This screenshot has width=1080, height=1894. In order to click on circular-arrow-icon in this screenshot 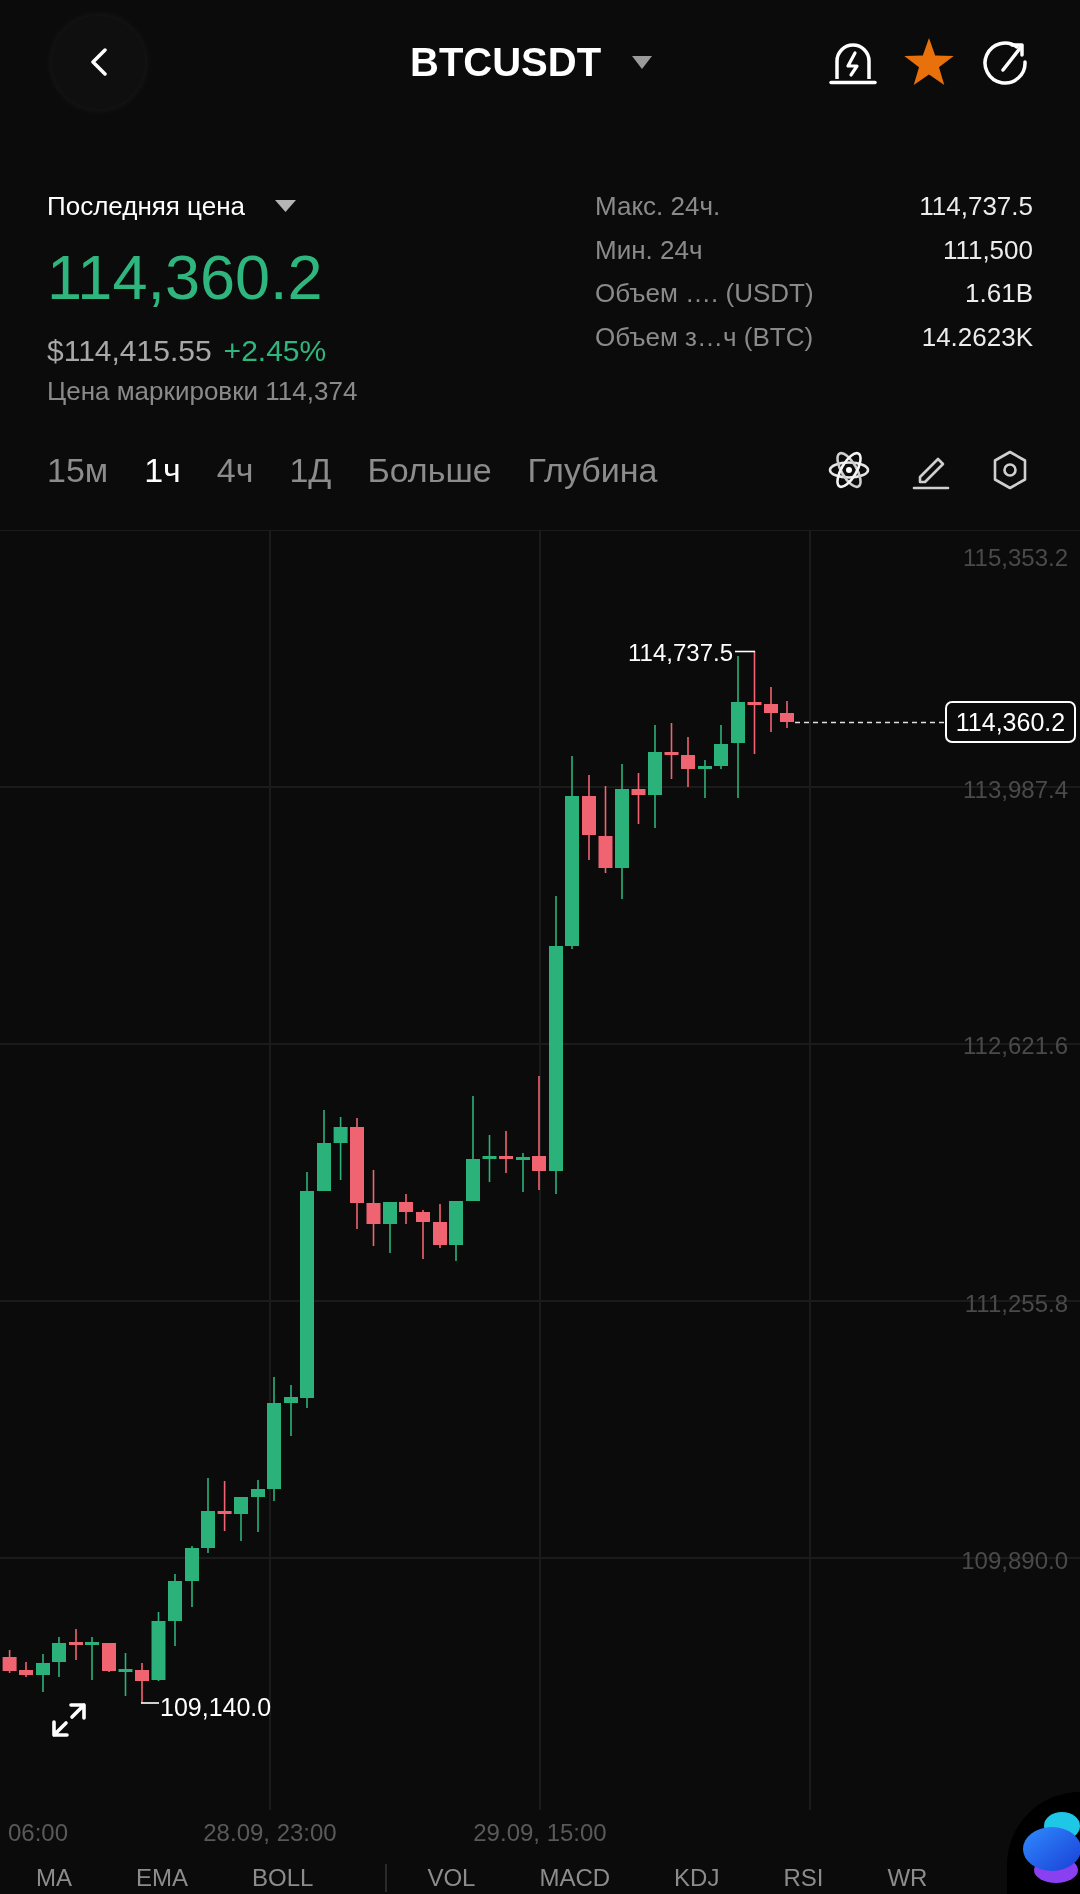, I will do `click(1005, 62)`.